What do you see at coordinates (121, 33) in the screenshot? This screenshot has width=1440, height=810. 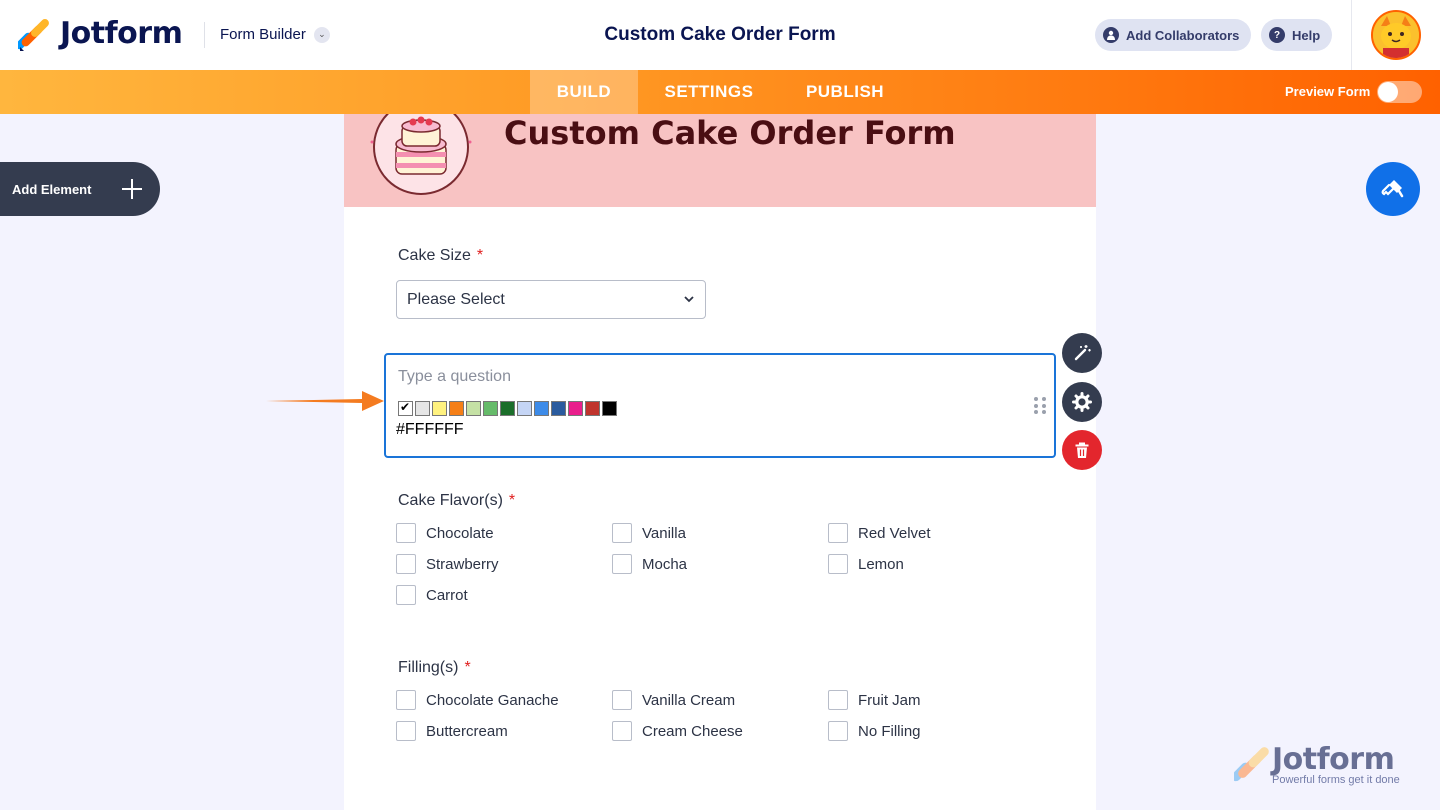 I see `brand-name: Jotform` at bounding box center [121, 33].